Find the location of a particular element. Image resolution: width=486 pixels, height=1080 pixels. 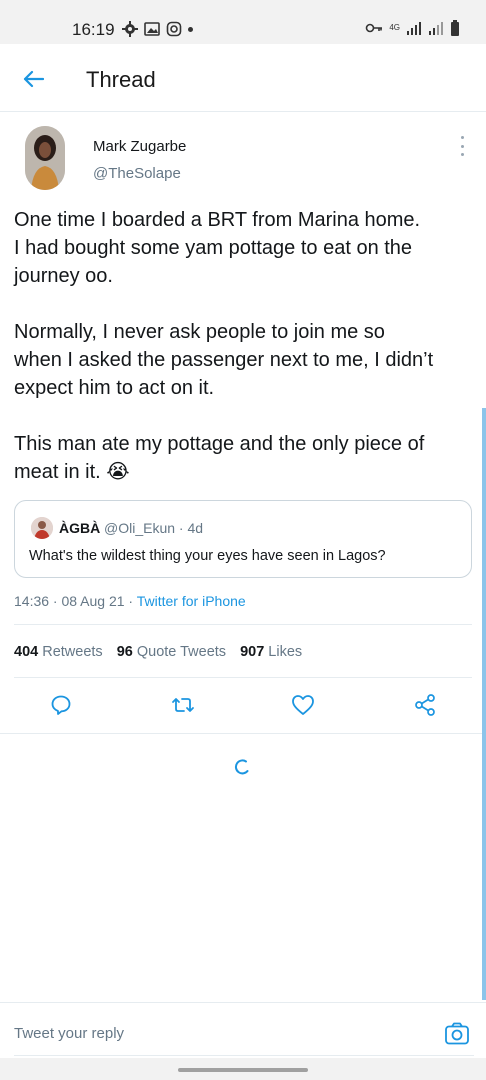

vpn-key-icon is located at coordinates (374, 28).